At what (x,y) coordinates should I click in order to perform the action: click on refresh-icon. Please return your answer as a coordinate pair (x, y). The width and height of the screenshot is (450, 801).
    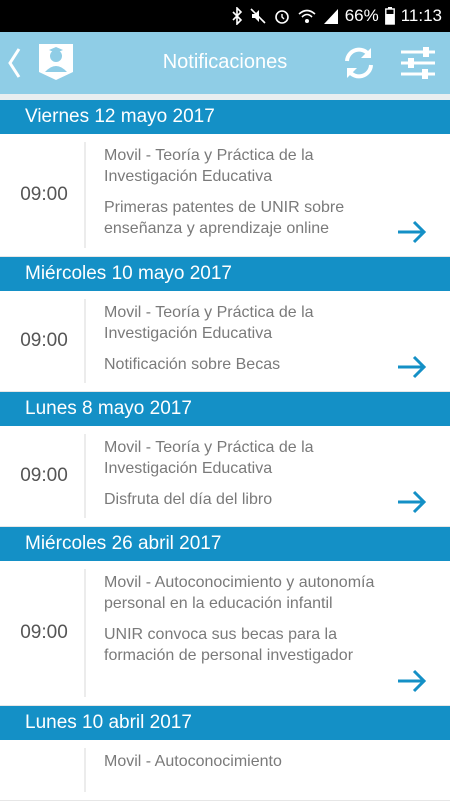
    Looking at the image, I should click on (359, 63).